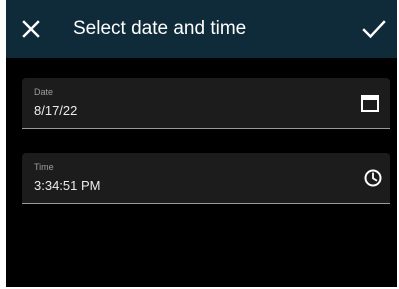 The height and width of the screenshot is (289, 399). What do you see at coordinates (44, 167) in the screenshot?
I see `time-field-label: Time` at bounding box center [44, 167].